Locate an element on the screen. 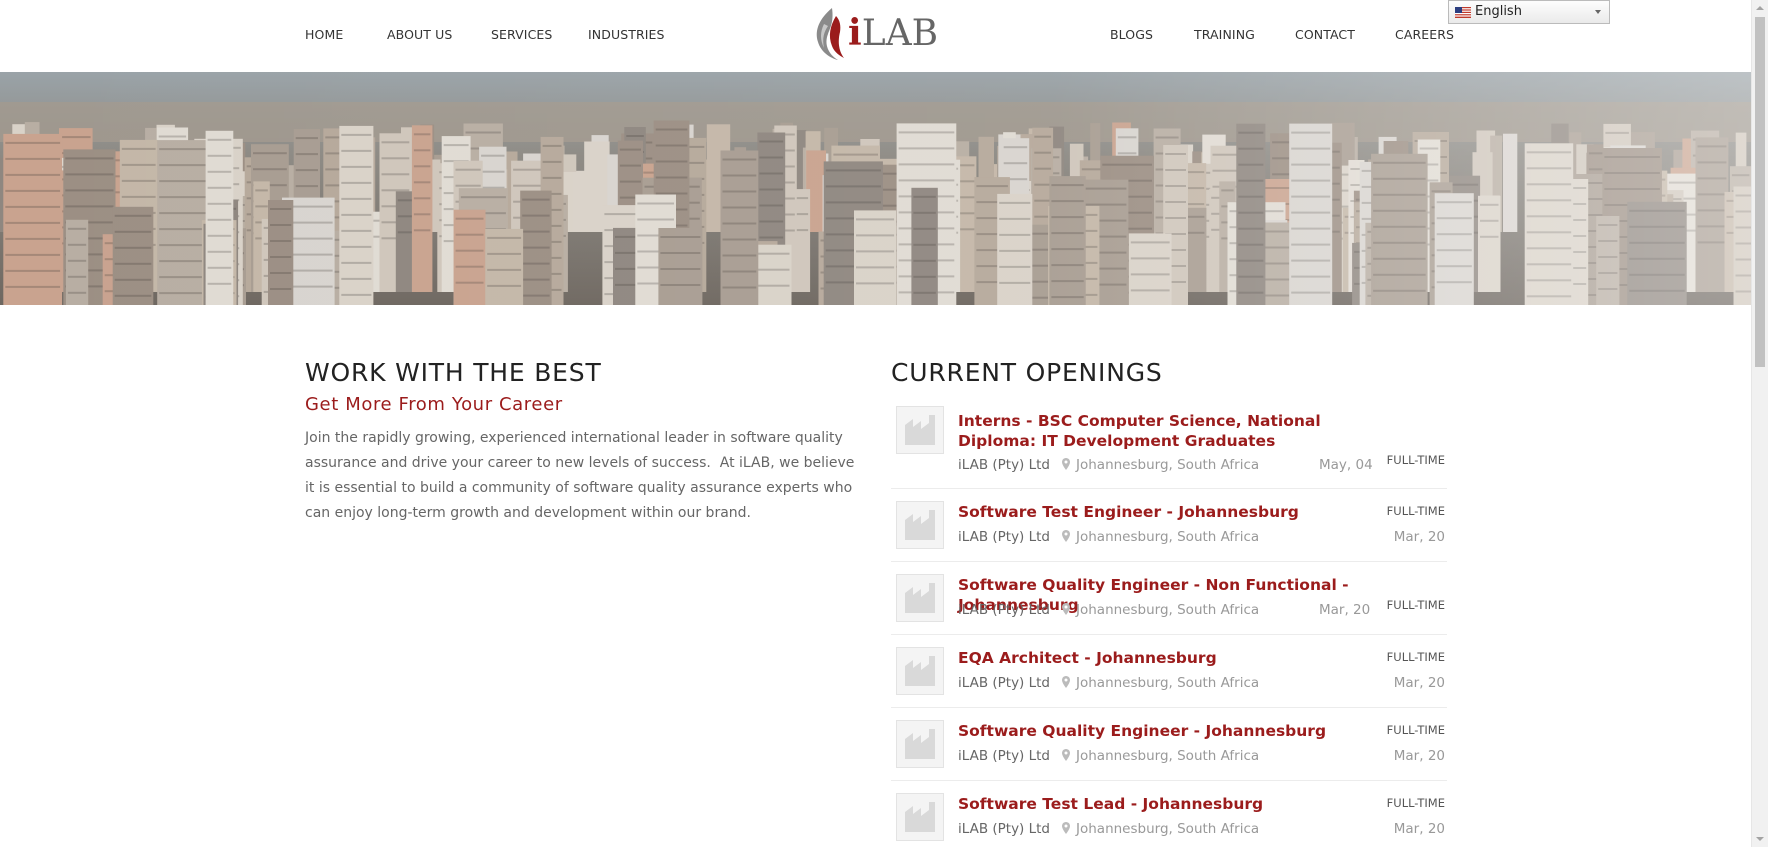  page-scrollbar is located at coordinates (1759, 423).